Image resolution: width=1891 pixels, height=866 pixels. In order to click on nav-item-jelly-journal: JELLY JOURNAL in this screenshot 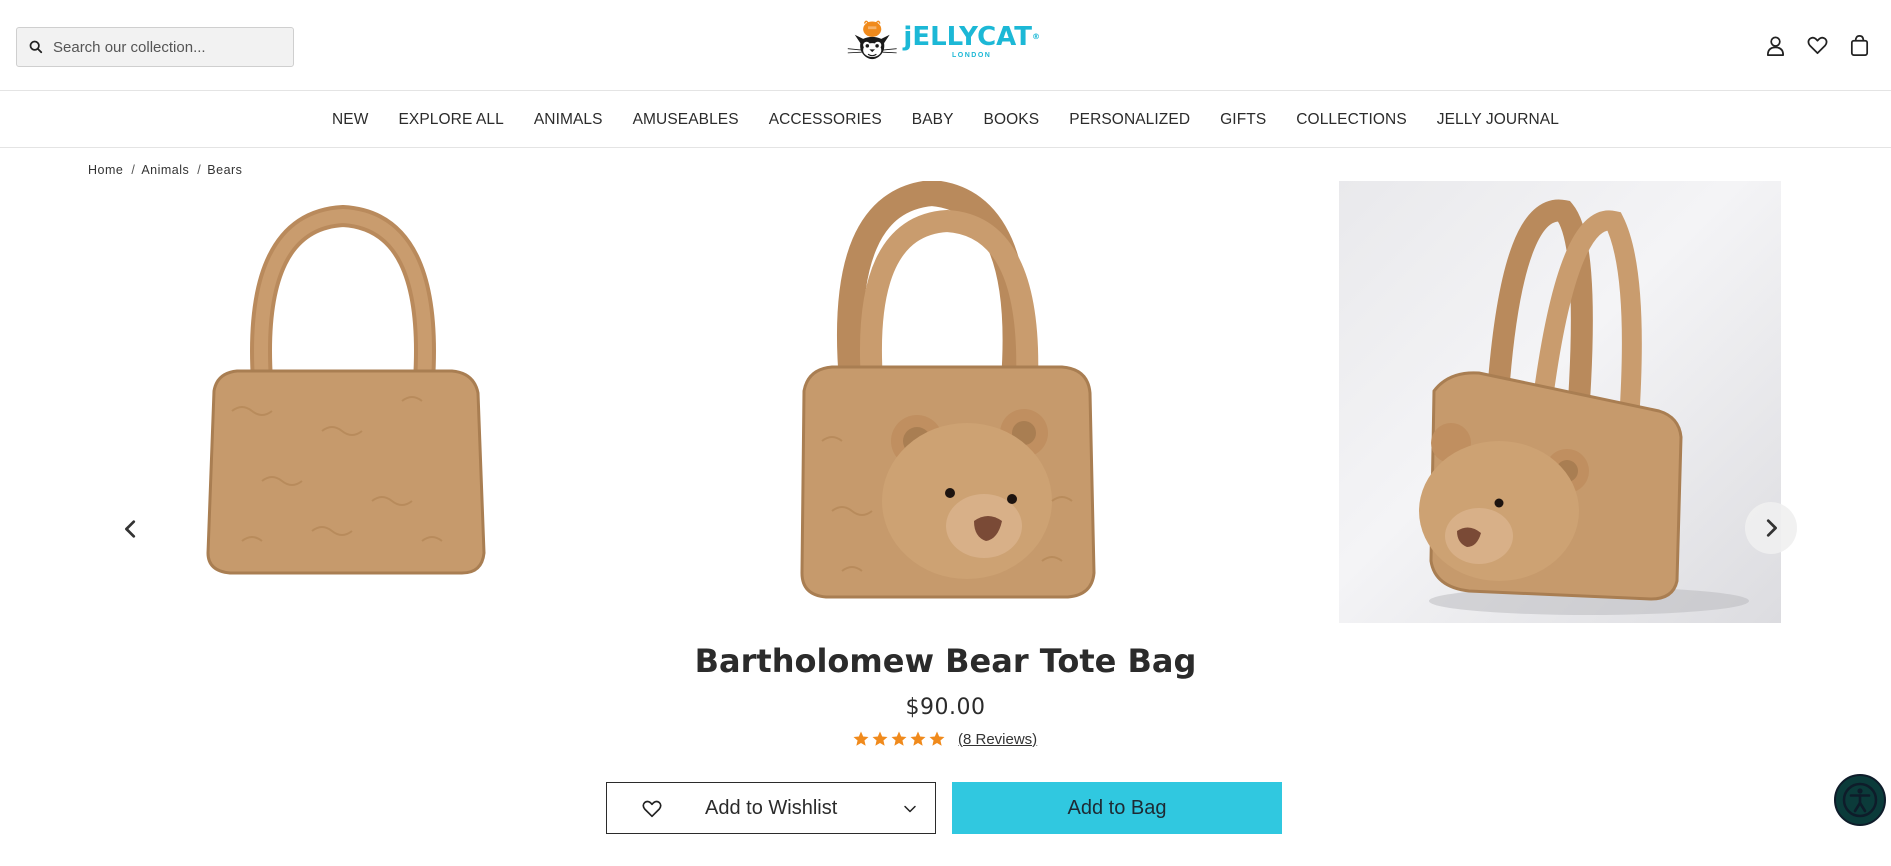, I will do `click(1498, 120)`.